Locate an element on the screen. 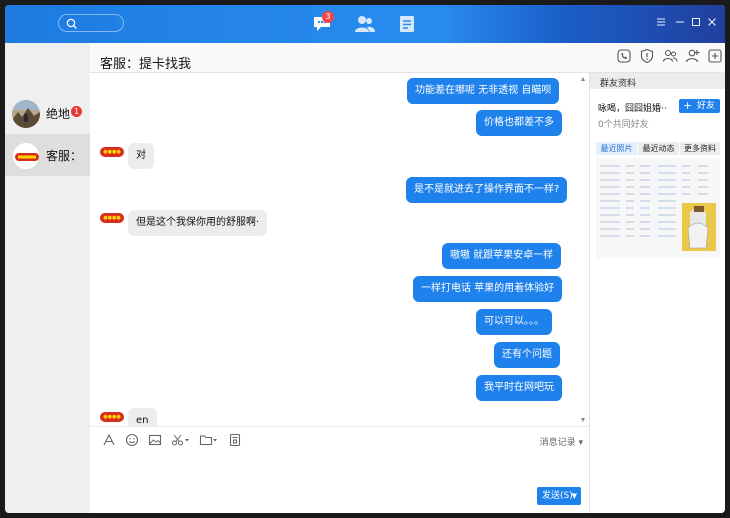 Image resolution: width=730 pixels, height=518 pixels. chat-title: 客服：提卡找我 is located at coordinates (146, 64).